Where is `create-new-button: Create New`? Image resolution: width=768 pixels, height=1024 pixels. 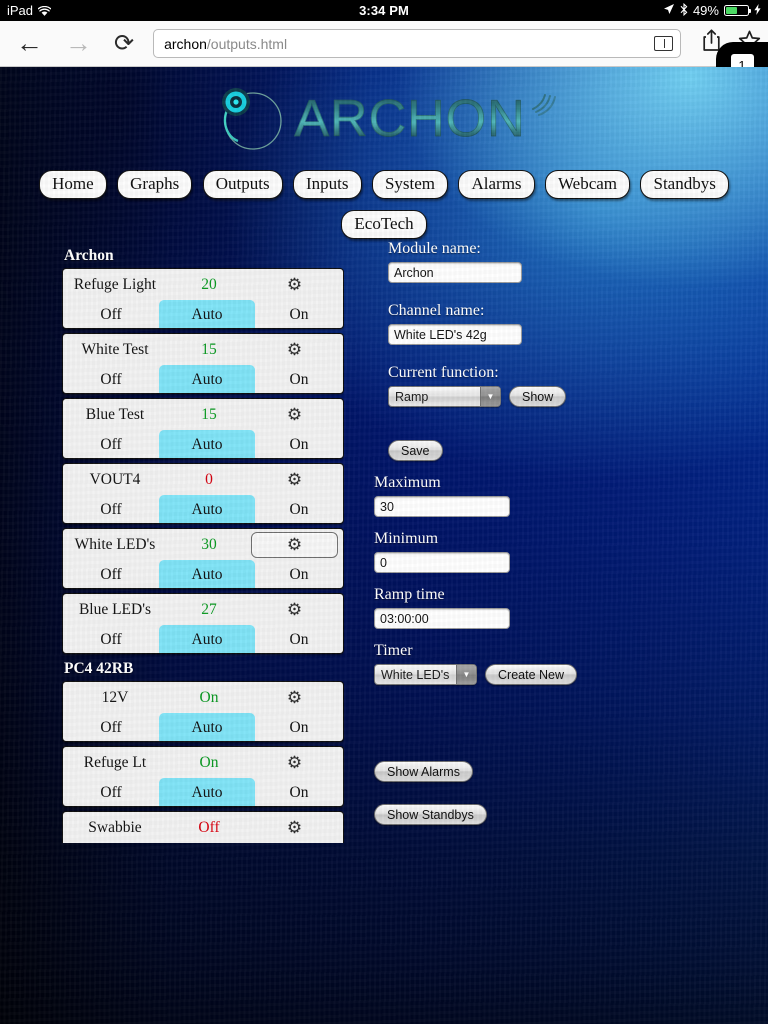 create-new-button: Create New is located at coordinates (531, 674).